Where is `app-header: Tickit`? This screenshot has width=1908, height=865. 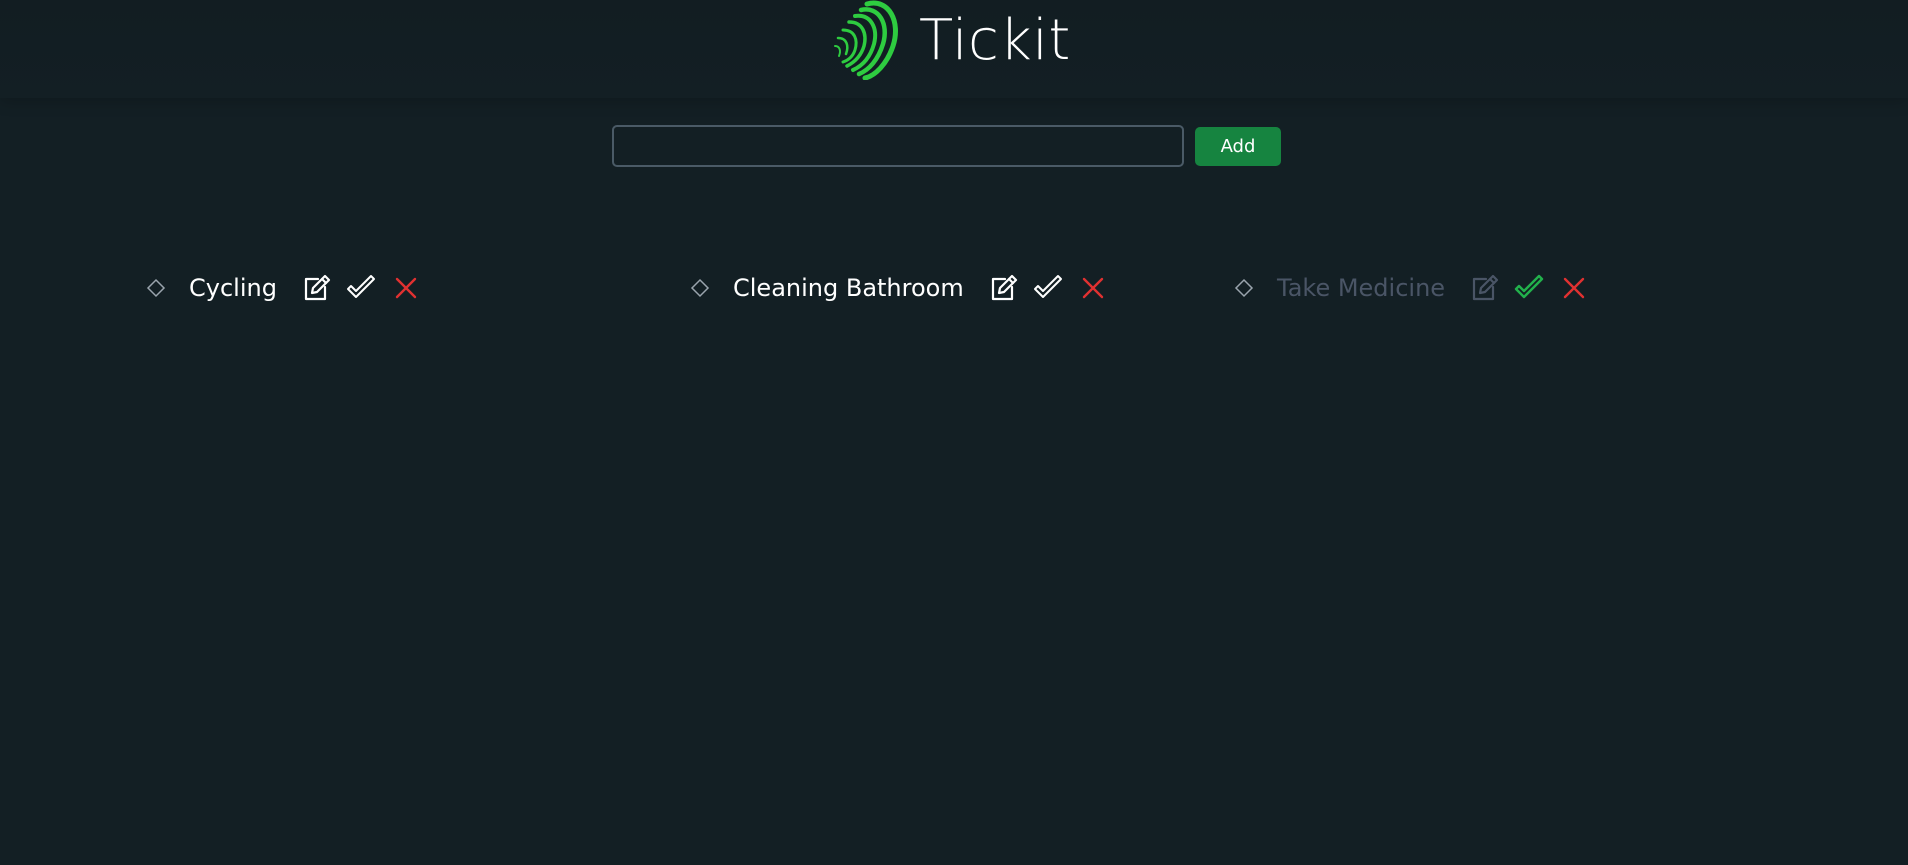
app-header: Tickit is located at coordinates (954, 49).